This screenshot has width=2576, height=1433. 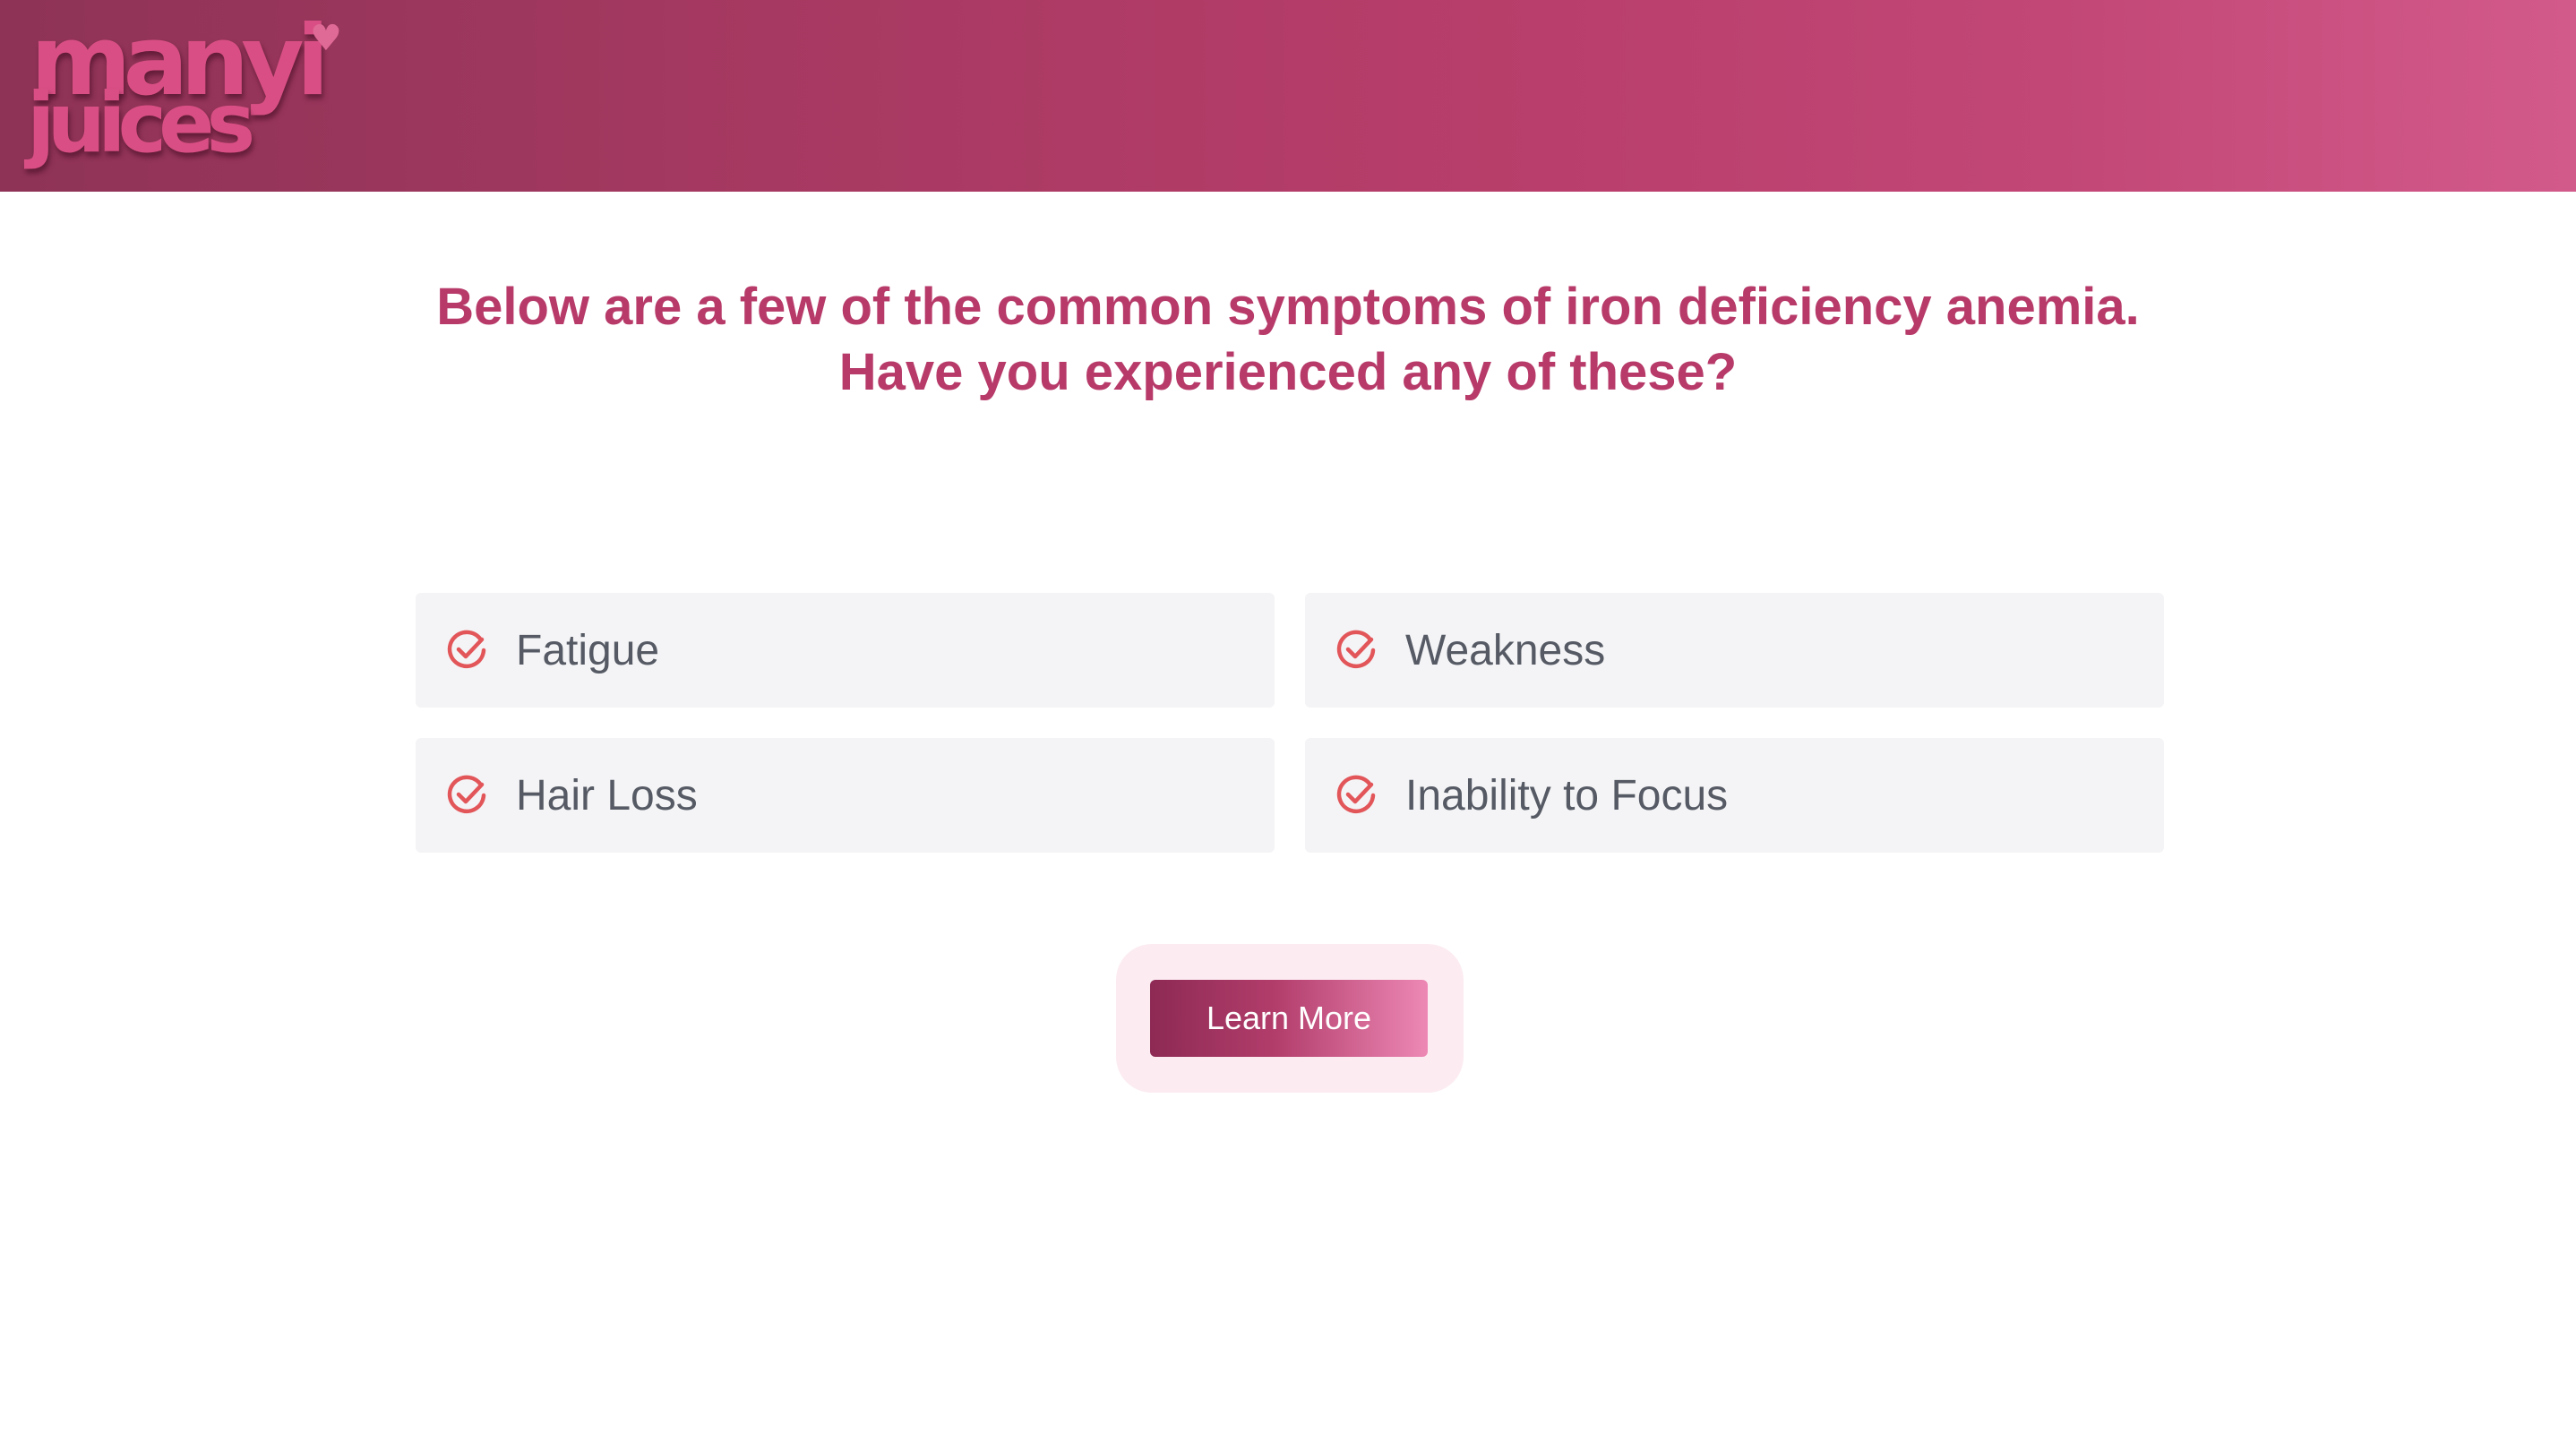 I want to click on learn-more-button: Learn More, so click(x=1289, y=1019).